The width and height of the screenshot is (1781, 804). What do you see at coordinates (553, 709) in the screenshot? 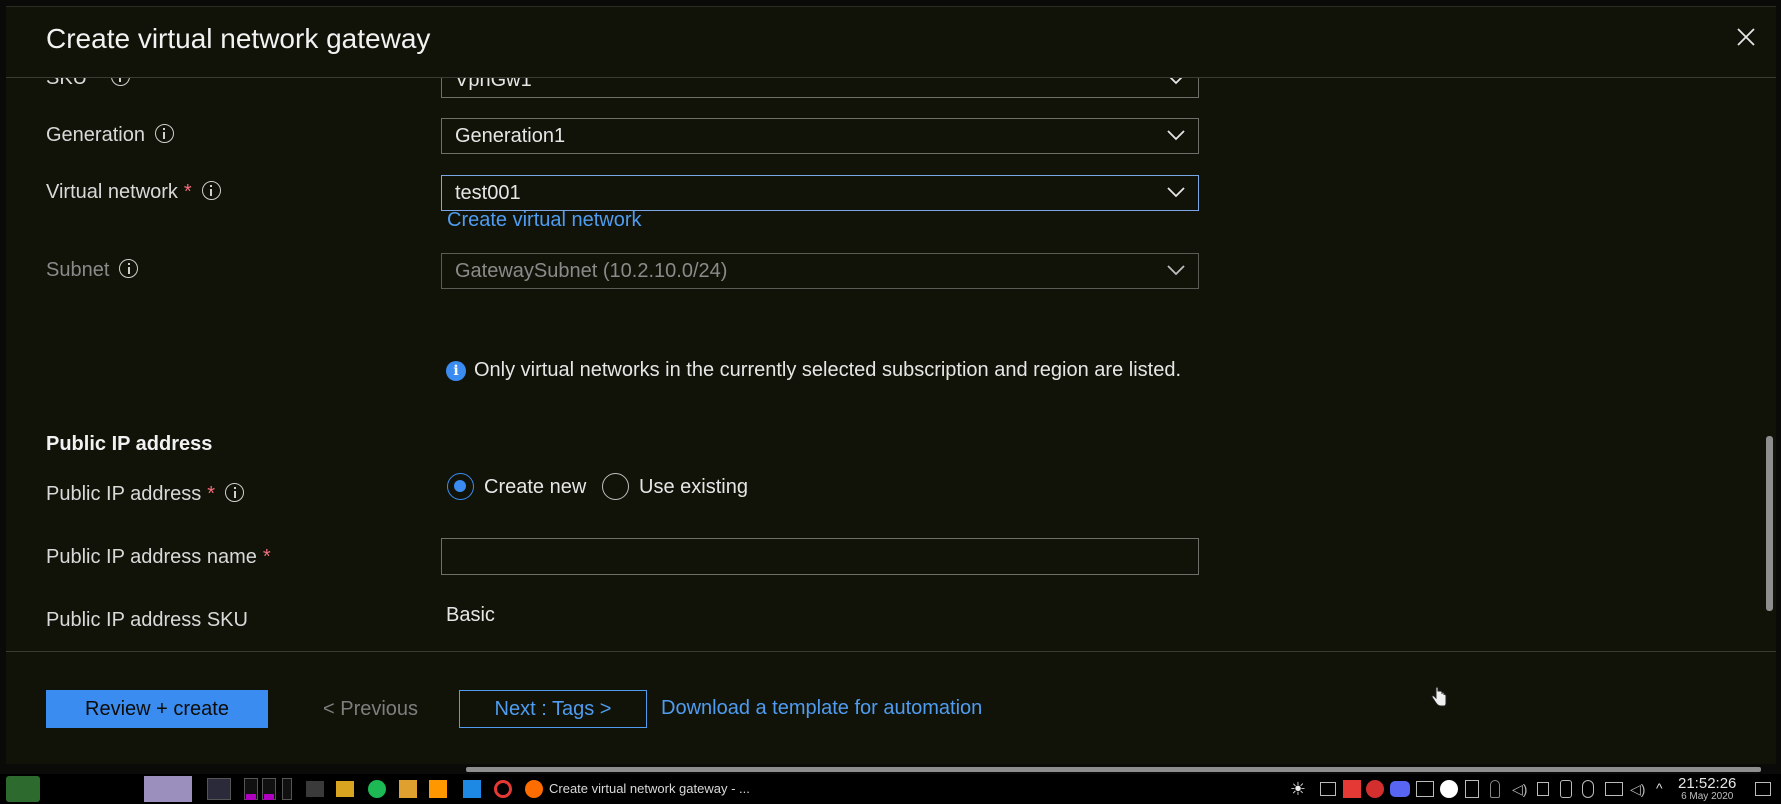
I see `next-tags-button: Next : Tags >` at bounding box center [553, 709].